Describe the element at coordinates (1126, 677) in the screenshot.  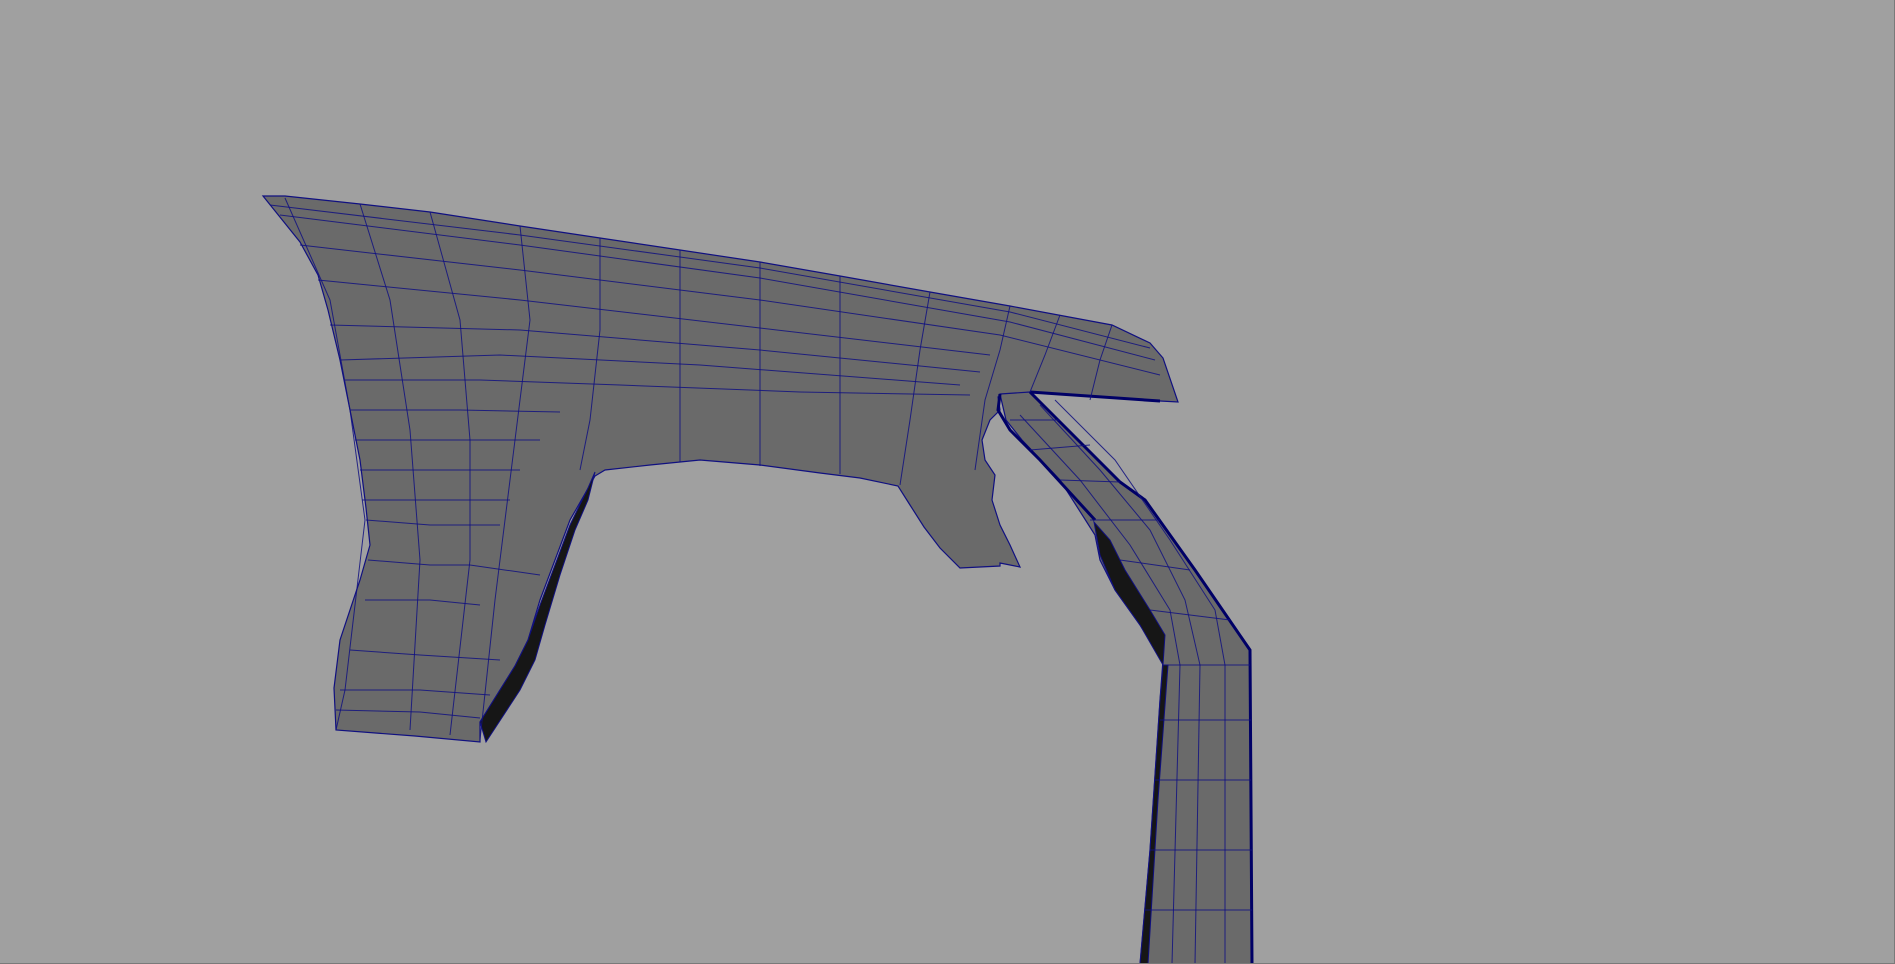
I see `strut-body` at that location.